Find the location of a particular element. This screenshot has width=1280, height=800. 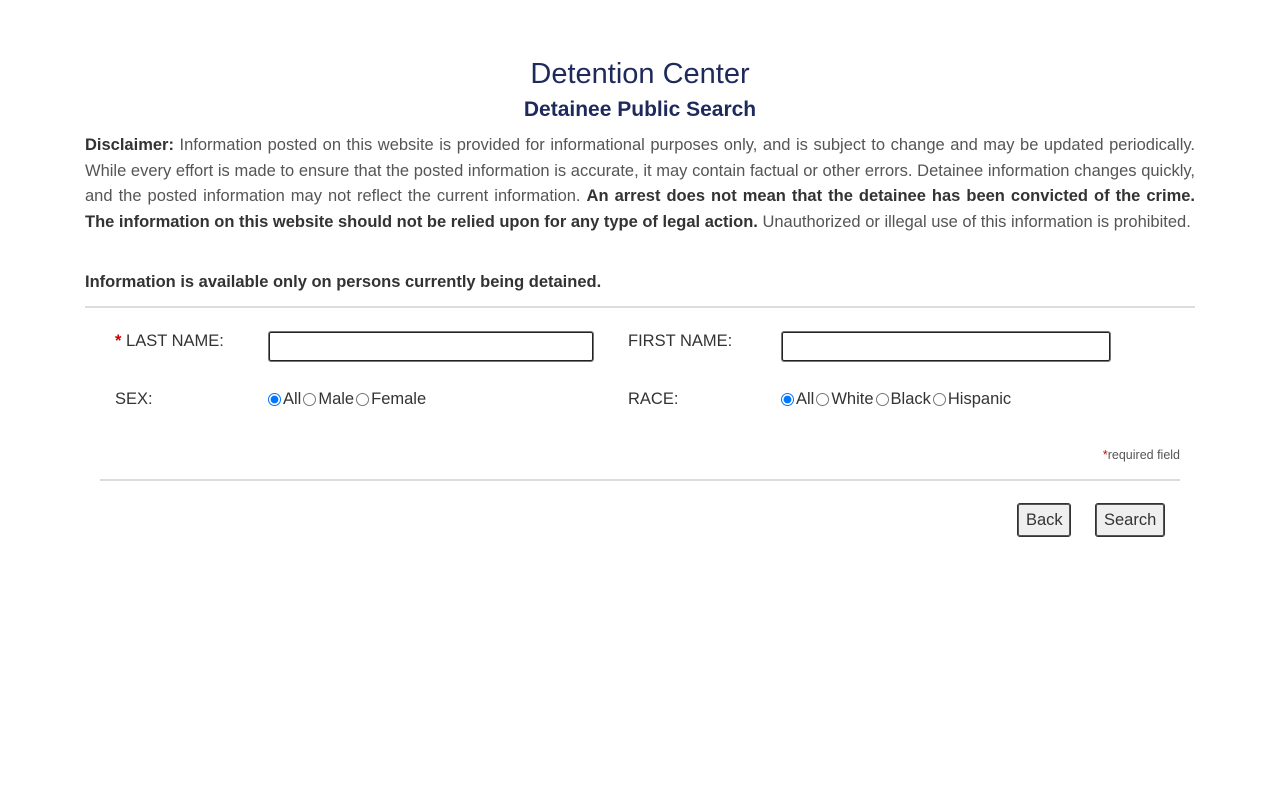

sex-female-radio is located at coordinates (363, 399).